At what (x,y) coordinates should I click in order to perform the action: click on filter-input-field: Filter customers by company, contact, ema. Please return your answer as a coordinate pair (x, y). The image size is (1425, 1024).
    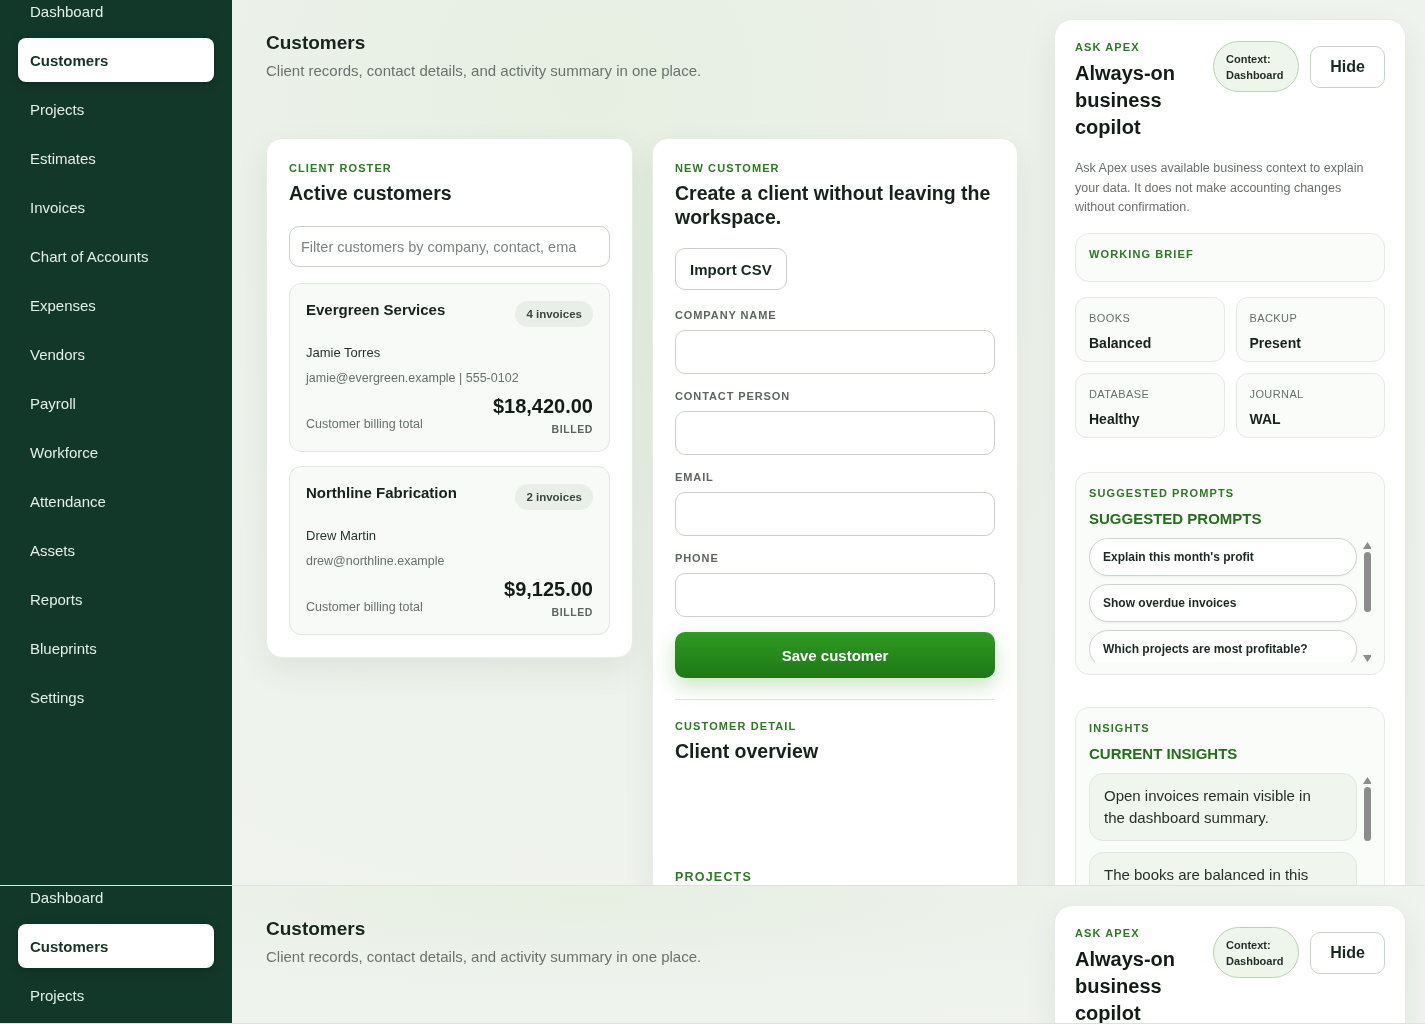
    Looking at the image, I should click on (449, 246).